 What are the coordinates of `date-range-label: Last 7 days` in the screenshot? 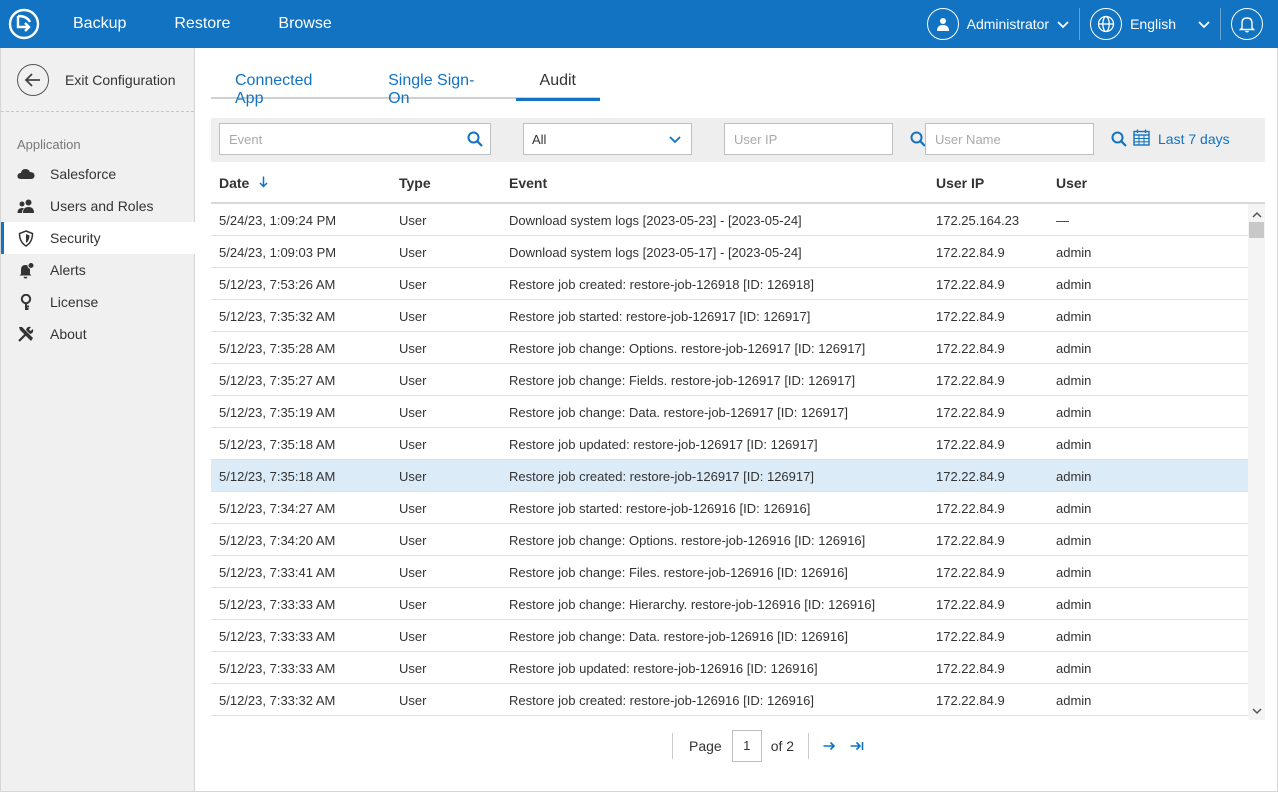 It's located at (1194, 139).